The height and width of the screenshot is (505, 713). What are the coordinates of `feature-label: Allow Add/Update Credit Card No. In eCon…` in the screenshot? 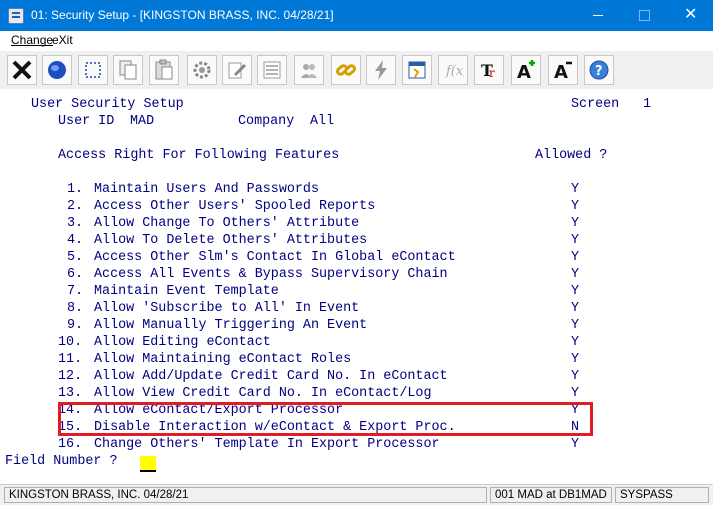 It's located at (271, 377).